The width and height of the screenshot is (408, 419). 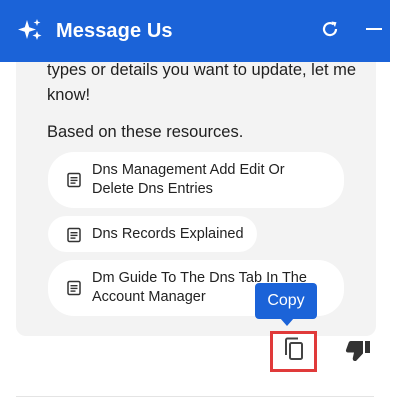 I want to click on minimize-icon, so click(x=374, y=29).